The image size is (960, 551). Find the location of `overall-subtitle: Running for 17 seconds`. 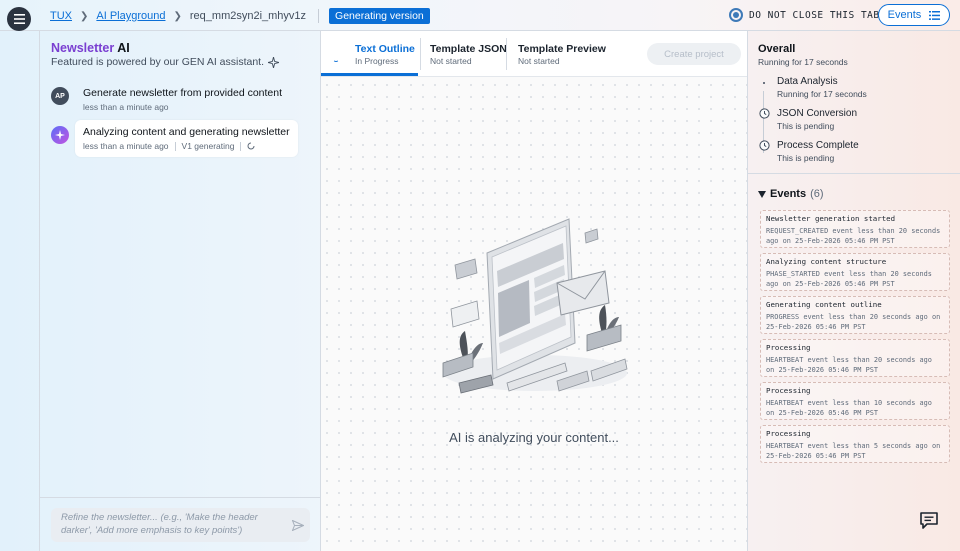

overall-subtitle: Running for 17 seconds is located at coordinates (803, 62).